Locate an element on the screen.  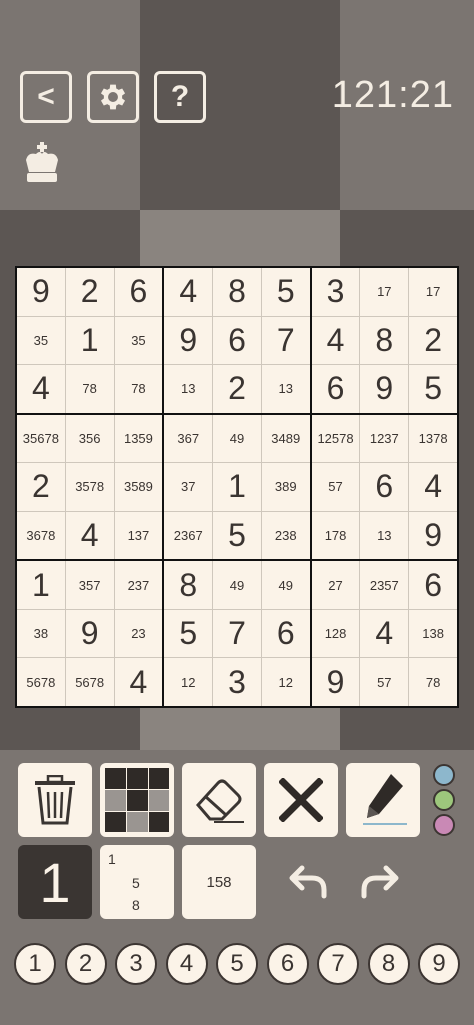
sudoku-cell: 3578 is located at coordinates (89, 487).